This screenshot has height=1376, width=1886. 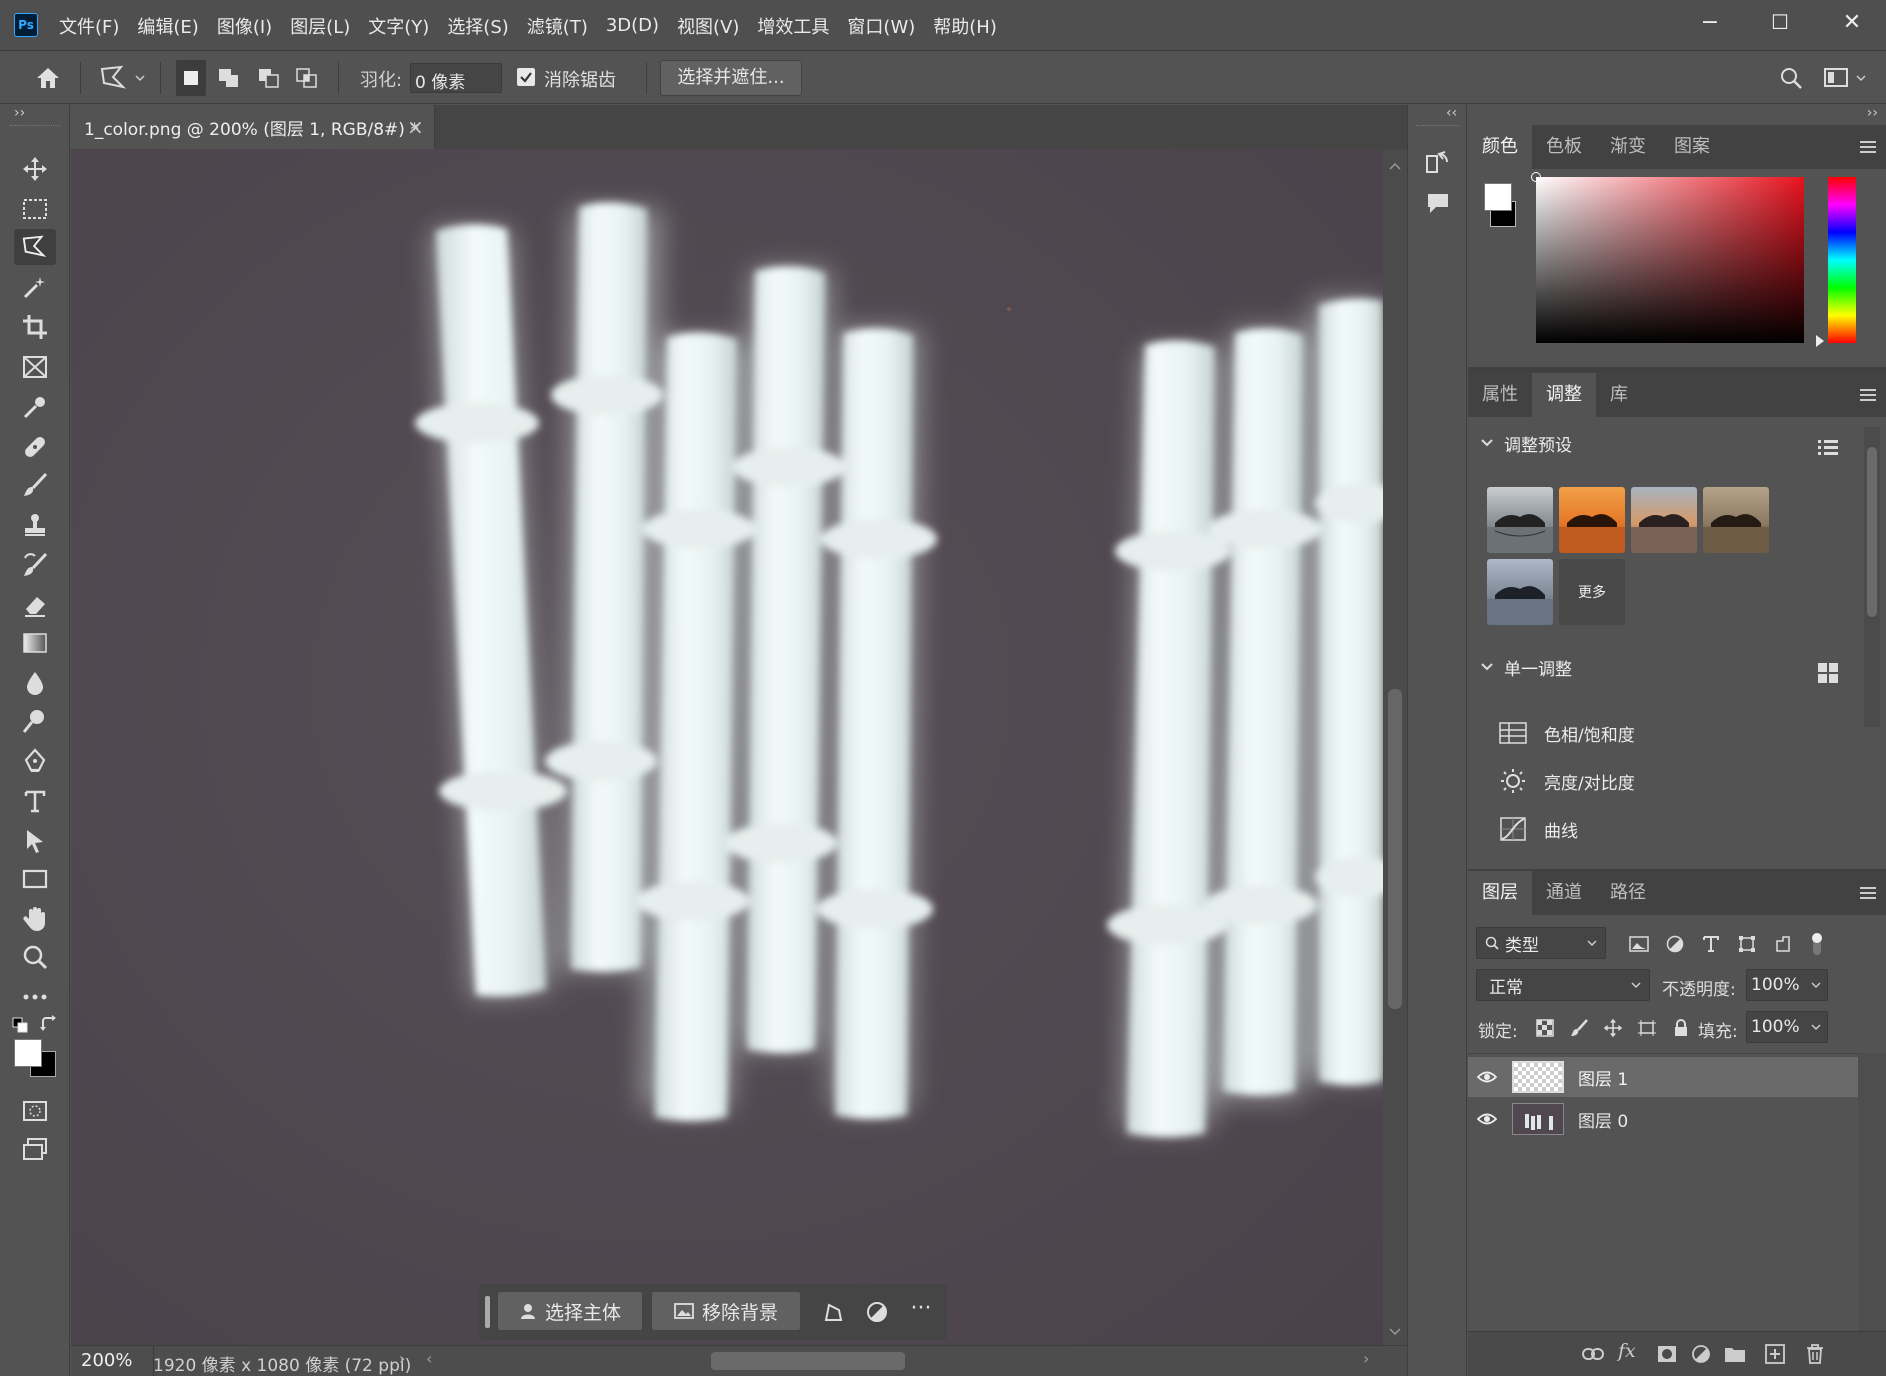 What do you see at coordinates (1603, 1119) in the screenshot?
I see `layer-name: 图层 0` at bounding box center [1603, 1119].